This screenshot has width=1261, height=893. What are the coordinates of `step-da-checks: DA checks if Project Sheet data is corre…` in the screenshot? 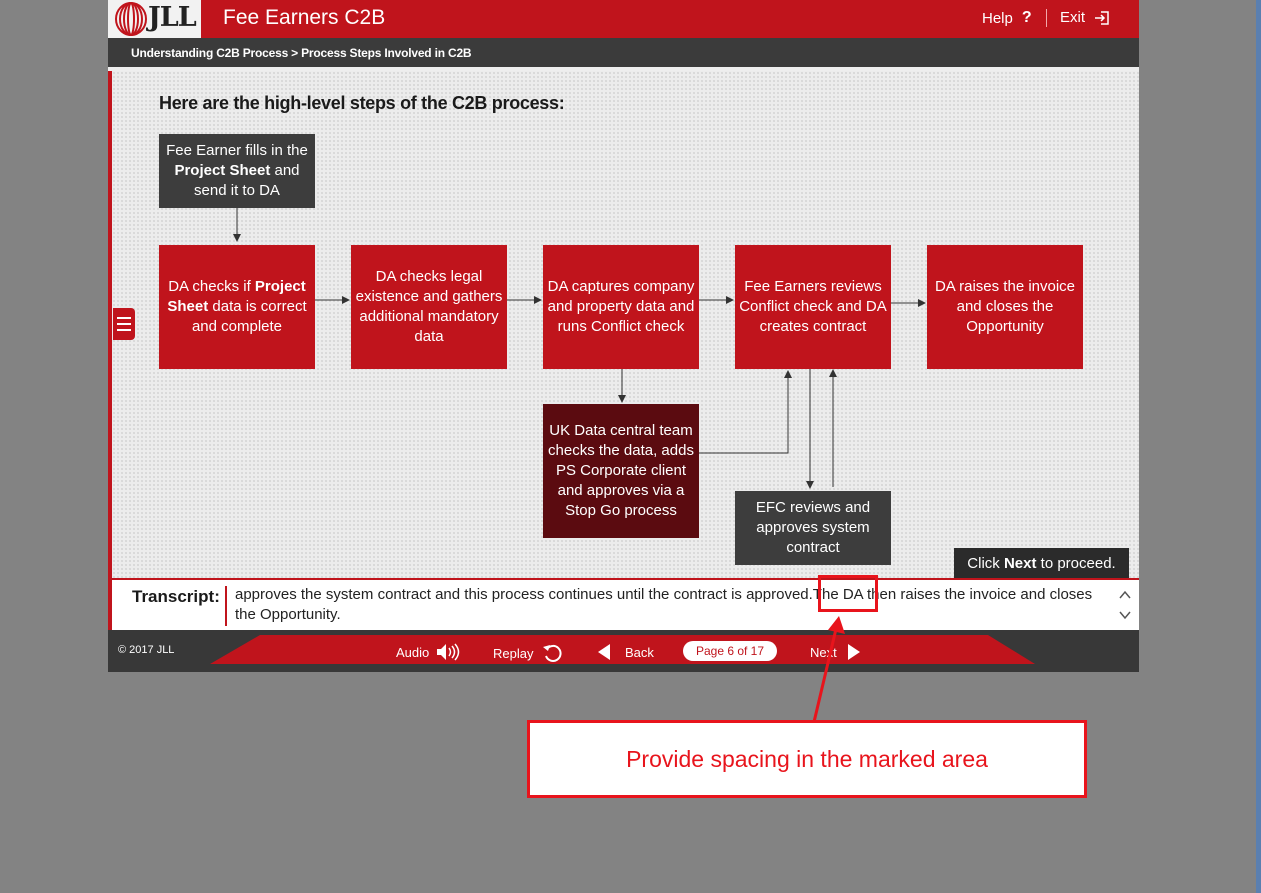 It's located at (237, 307).